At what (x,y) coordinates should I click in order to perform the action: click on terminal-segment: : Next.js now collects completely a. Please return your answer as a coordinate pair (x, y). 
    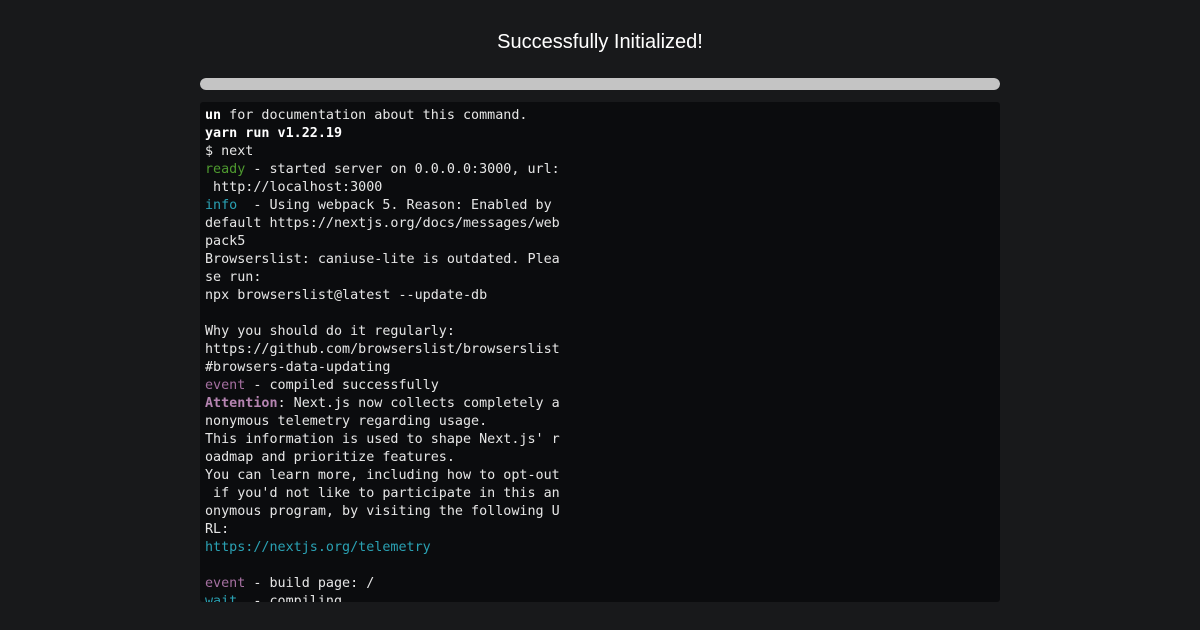
    Looking at the image, I should click on (418, 403).